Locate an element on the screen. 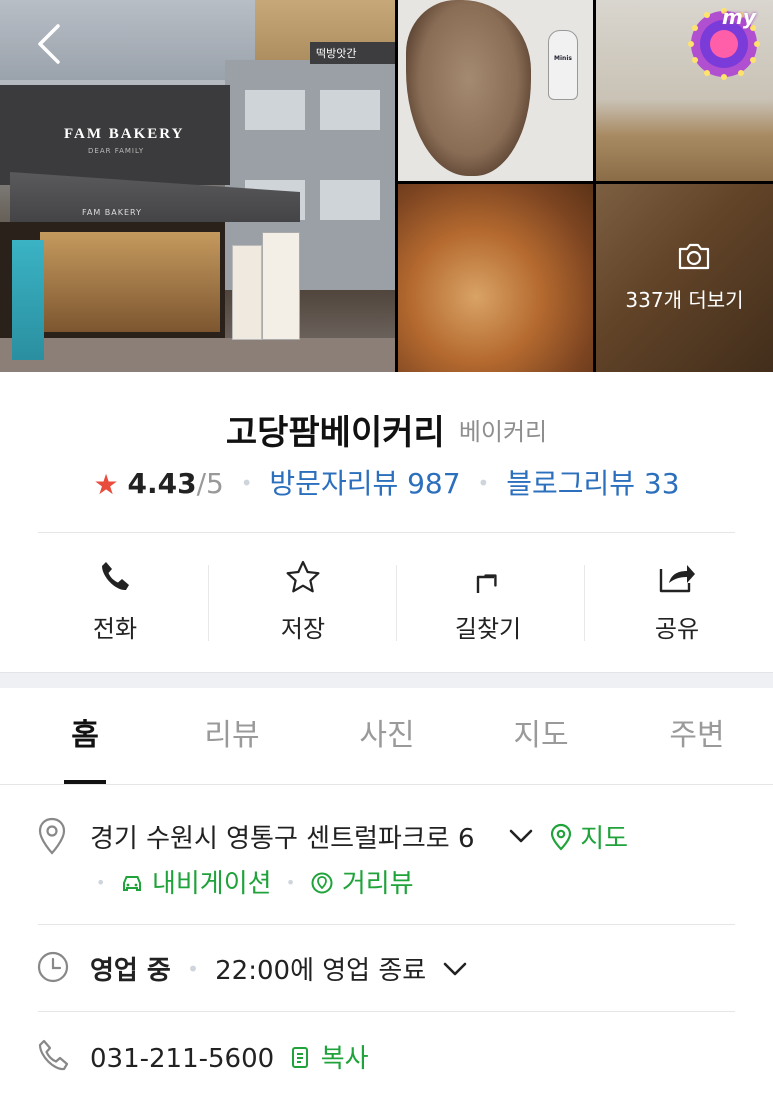 The height and width of the screenshot is (1098, 773). star-outline-icon is located at coordinates (303, 576).